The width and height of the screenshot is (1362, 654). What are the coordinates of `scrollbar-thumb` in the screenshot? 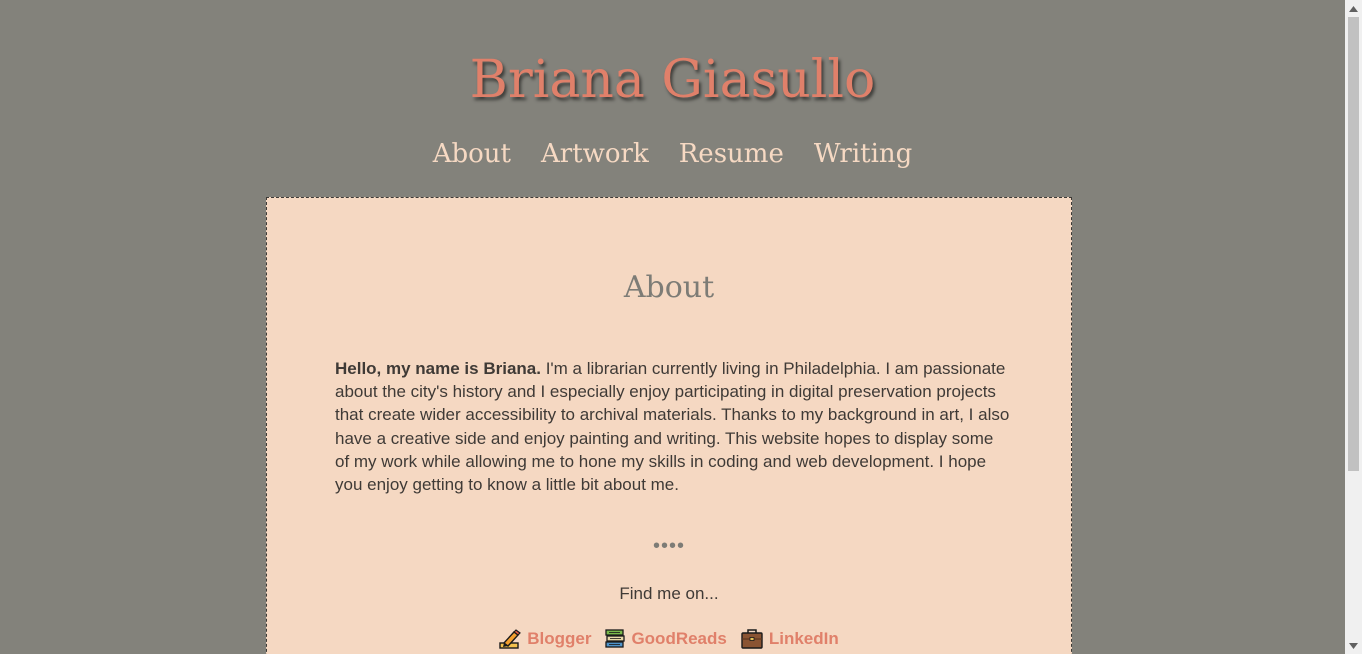 It's located at (1353, 244).